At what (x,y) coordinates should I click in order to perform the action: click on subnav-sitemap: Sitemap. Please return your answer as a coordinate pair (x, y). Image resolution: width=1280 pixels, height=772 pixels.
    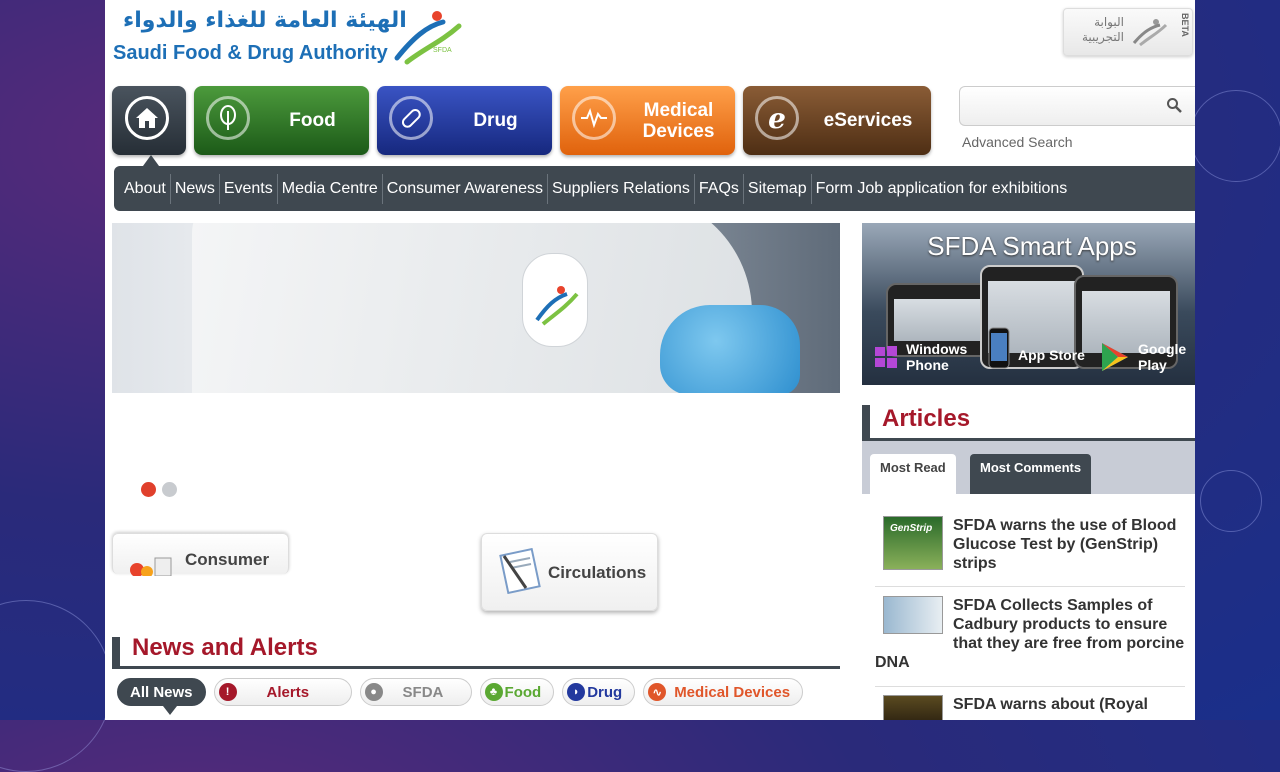
    Looking at the image, I should click on (778, 188).